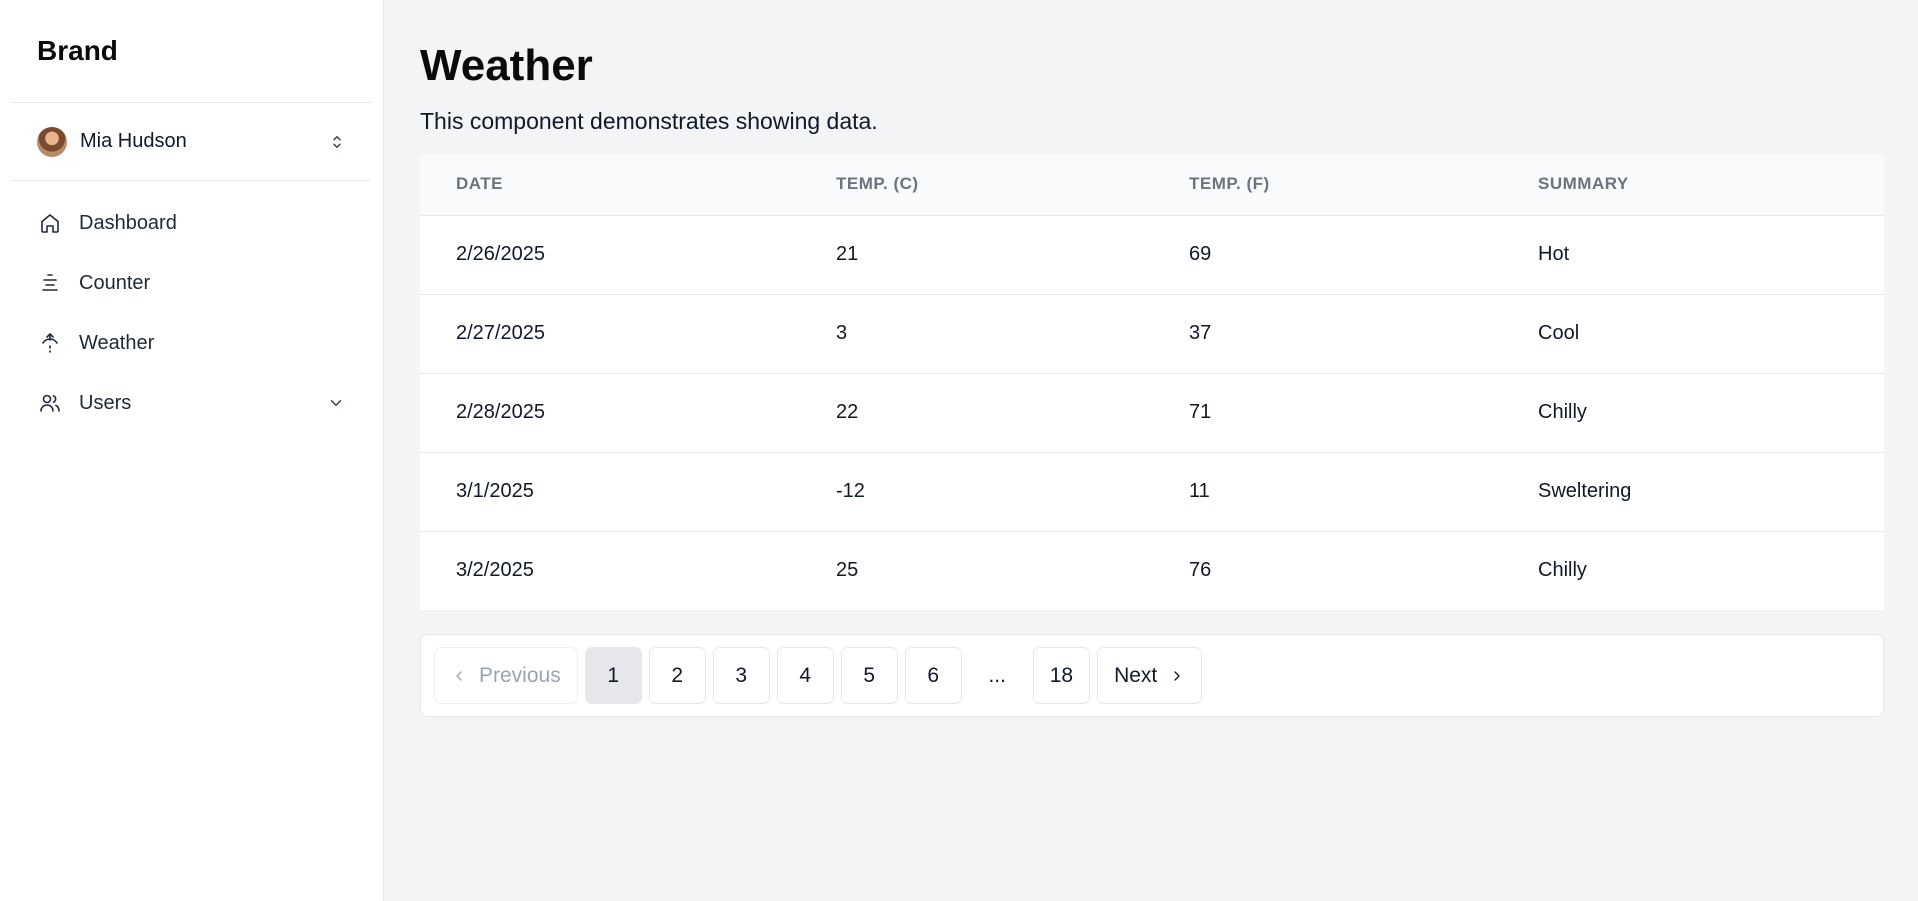 The image size is (1918, 901). Describe the element at coordinates (1152, 184) in the screenshot. I see `table-header-row: DATE TEMP. (C) TEMP. (F) SUMMARY` at that location.